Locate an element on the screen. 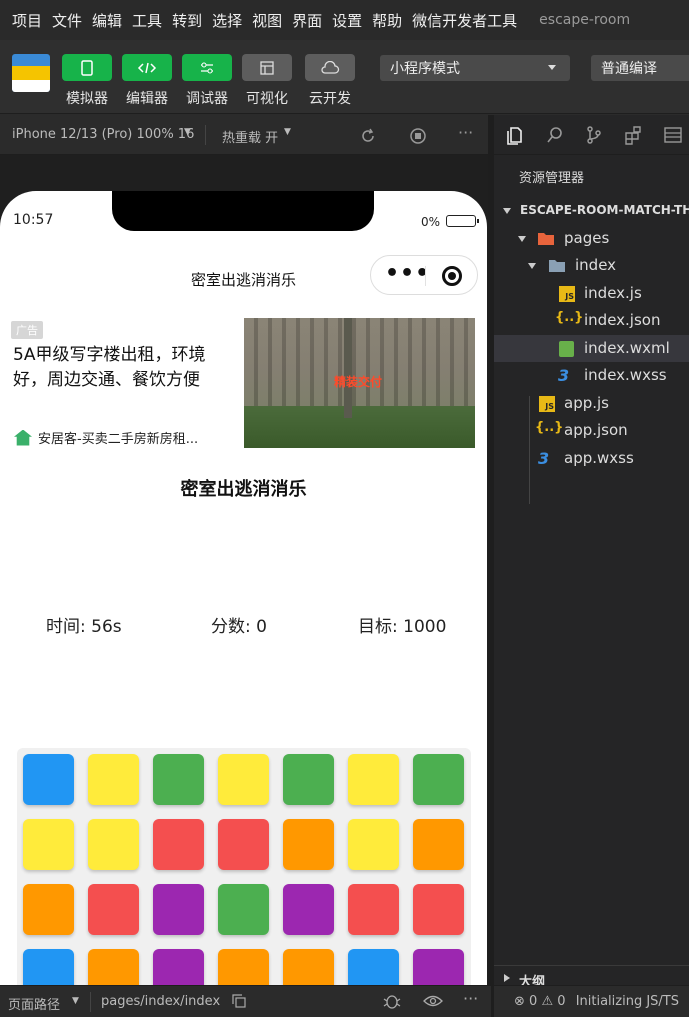  anjuke-logo-icon is located at coordinates (23, 437).